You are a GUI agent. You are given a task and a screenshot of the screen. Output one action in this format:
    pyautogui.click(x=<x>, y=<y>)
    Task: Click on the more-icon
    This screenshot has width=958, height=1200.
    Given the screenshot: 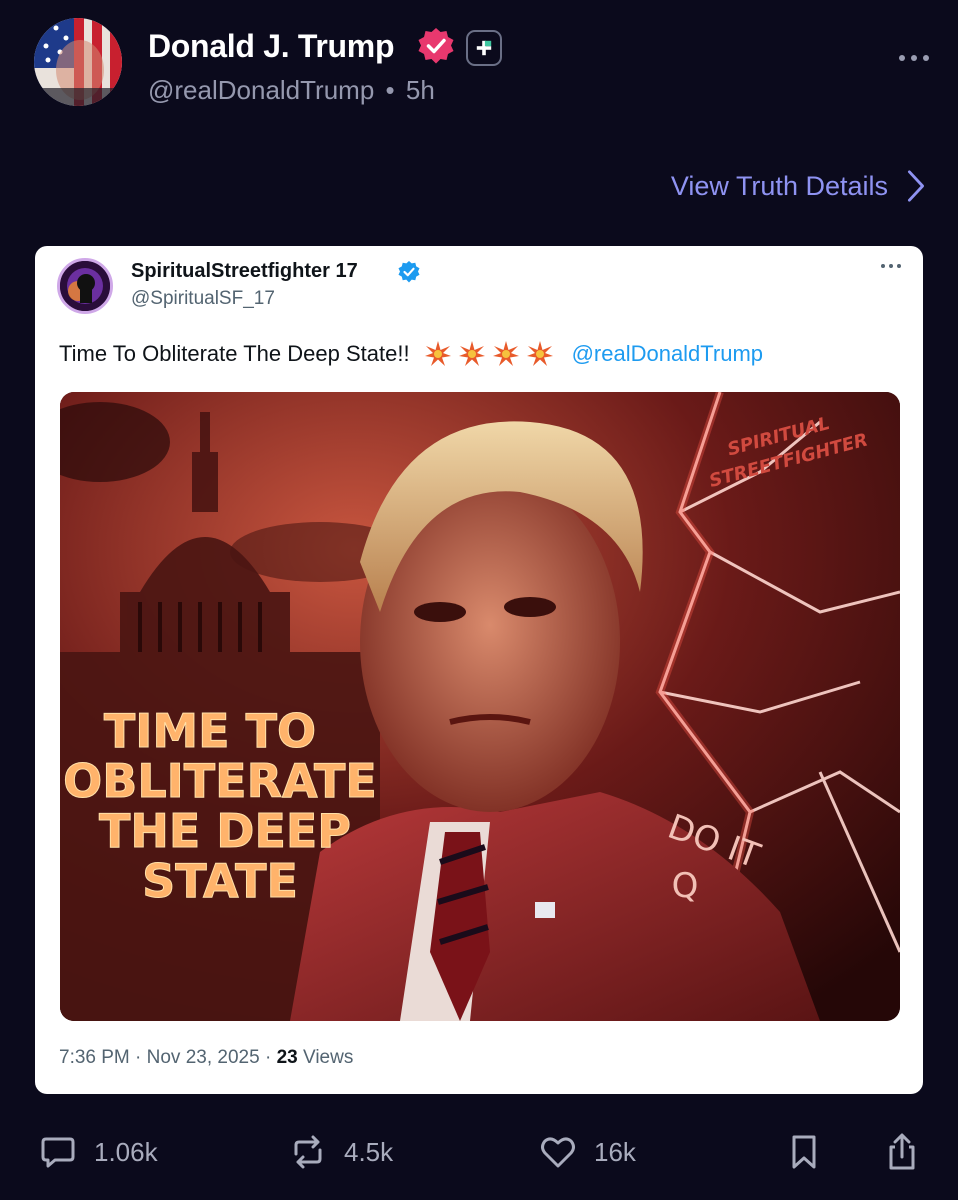 What is the action you would take?
    pyautogui.click(x=914, y=58)
    